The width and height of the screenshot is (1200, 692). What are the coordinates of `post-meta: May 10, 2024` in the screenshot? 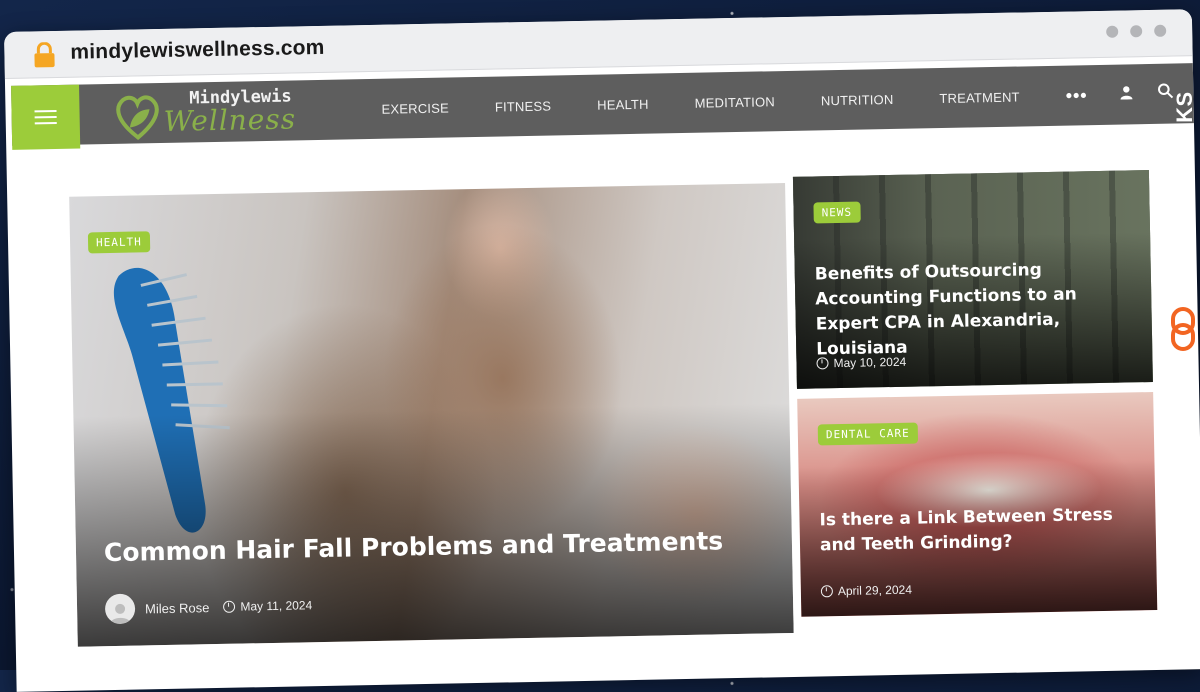 It's located at (861, 363).